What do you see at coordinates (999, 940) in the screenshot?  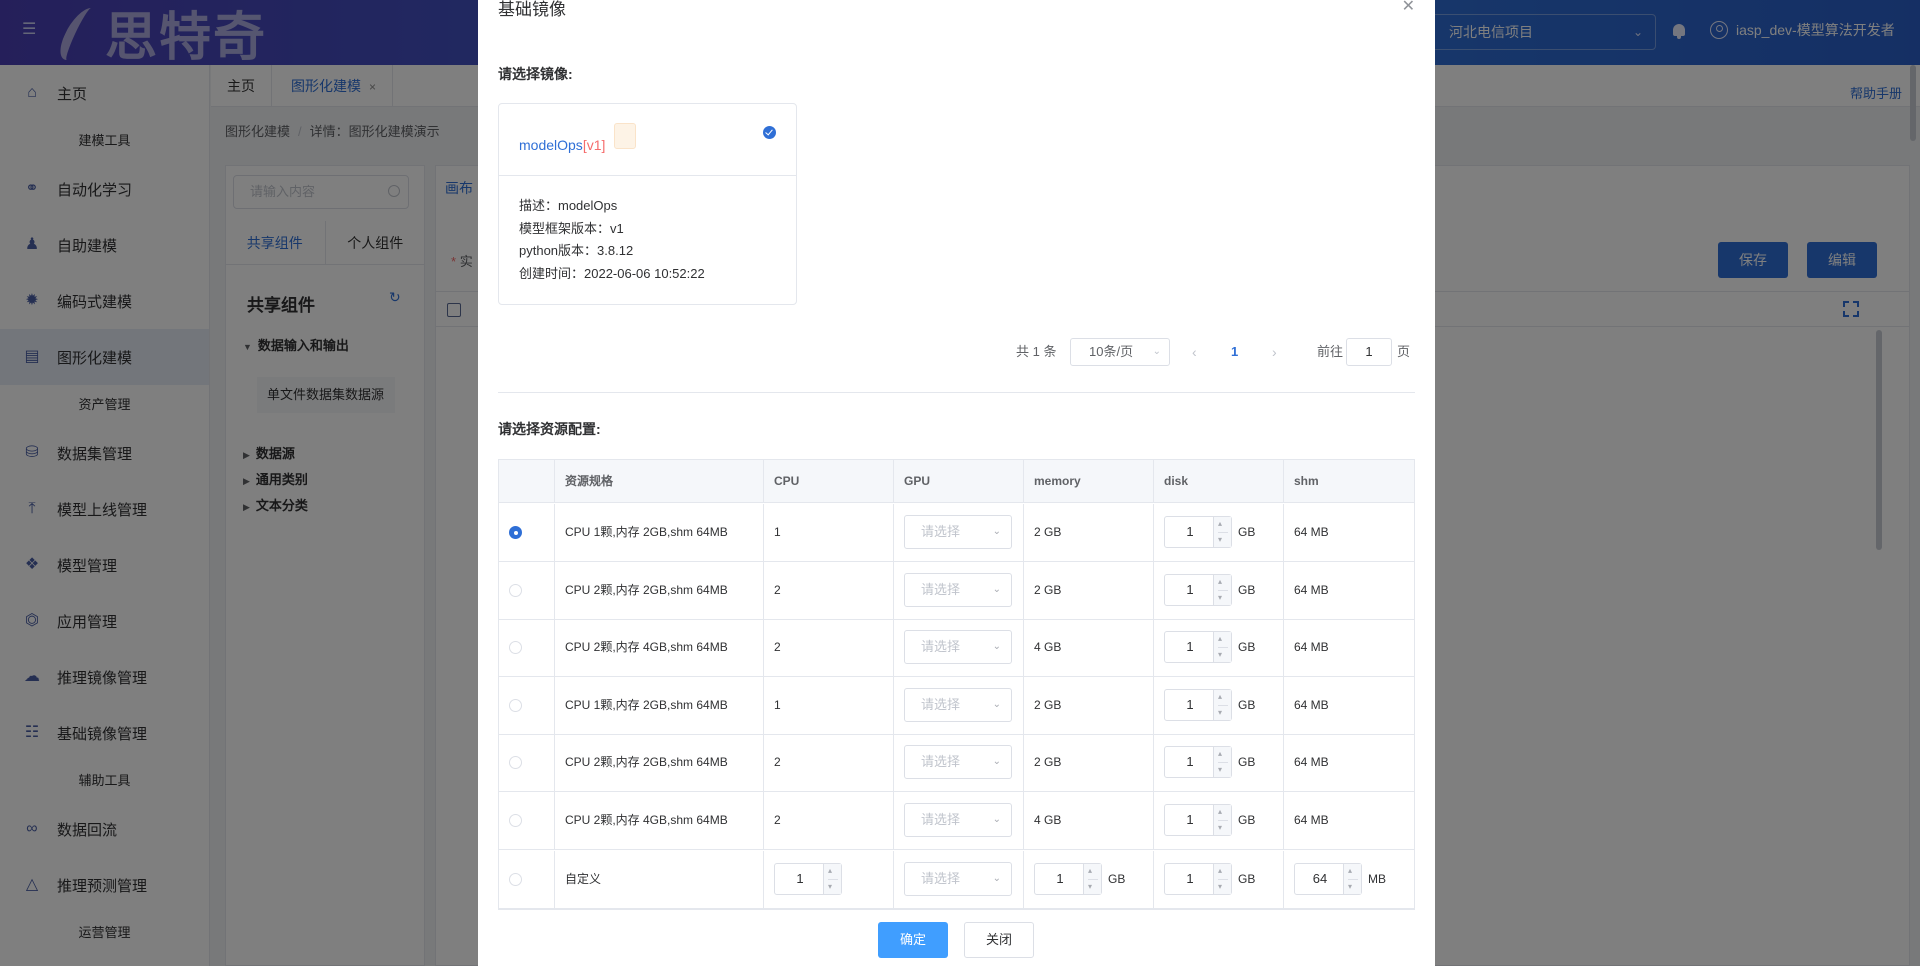 I see `close-button: 关闭` at bounding box center [999, 940].